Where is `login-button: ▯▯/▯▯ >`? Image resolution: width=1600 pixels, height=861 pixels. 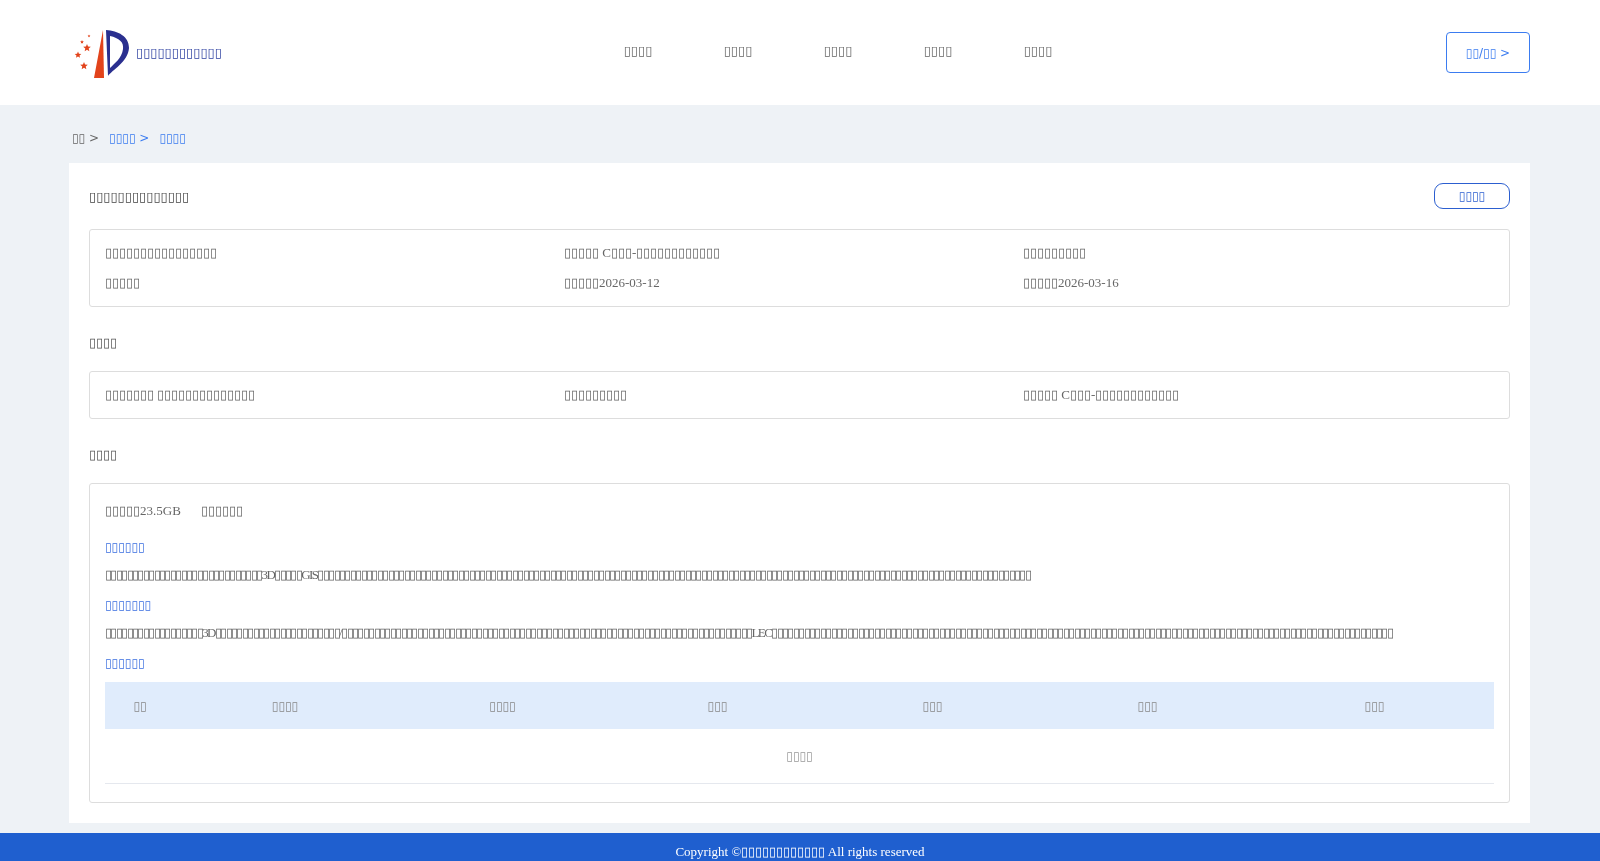 login-button: ▯▯/▯▯ > is located at coordinates (1488, 52).